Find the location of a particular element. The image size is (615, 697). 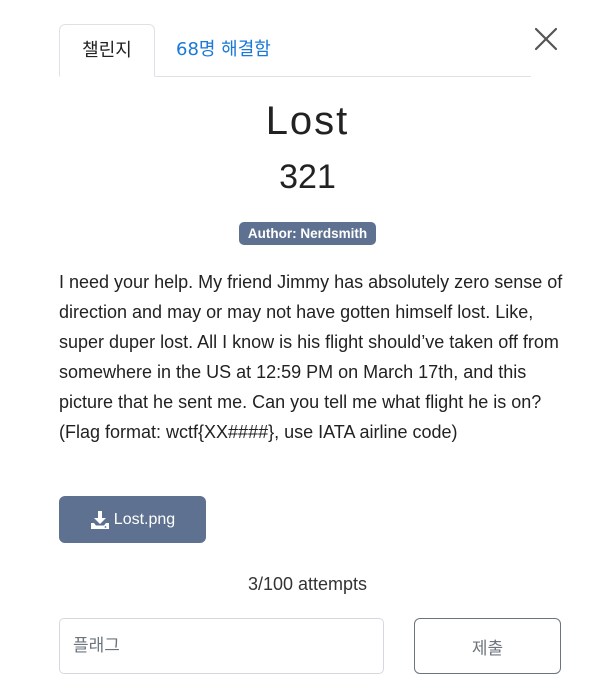

download-icon is located at coordinates (99, 519).